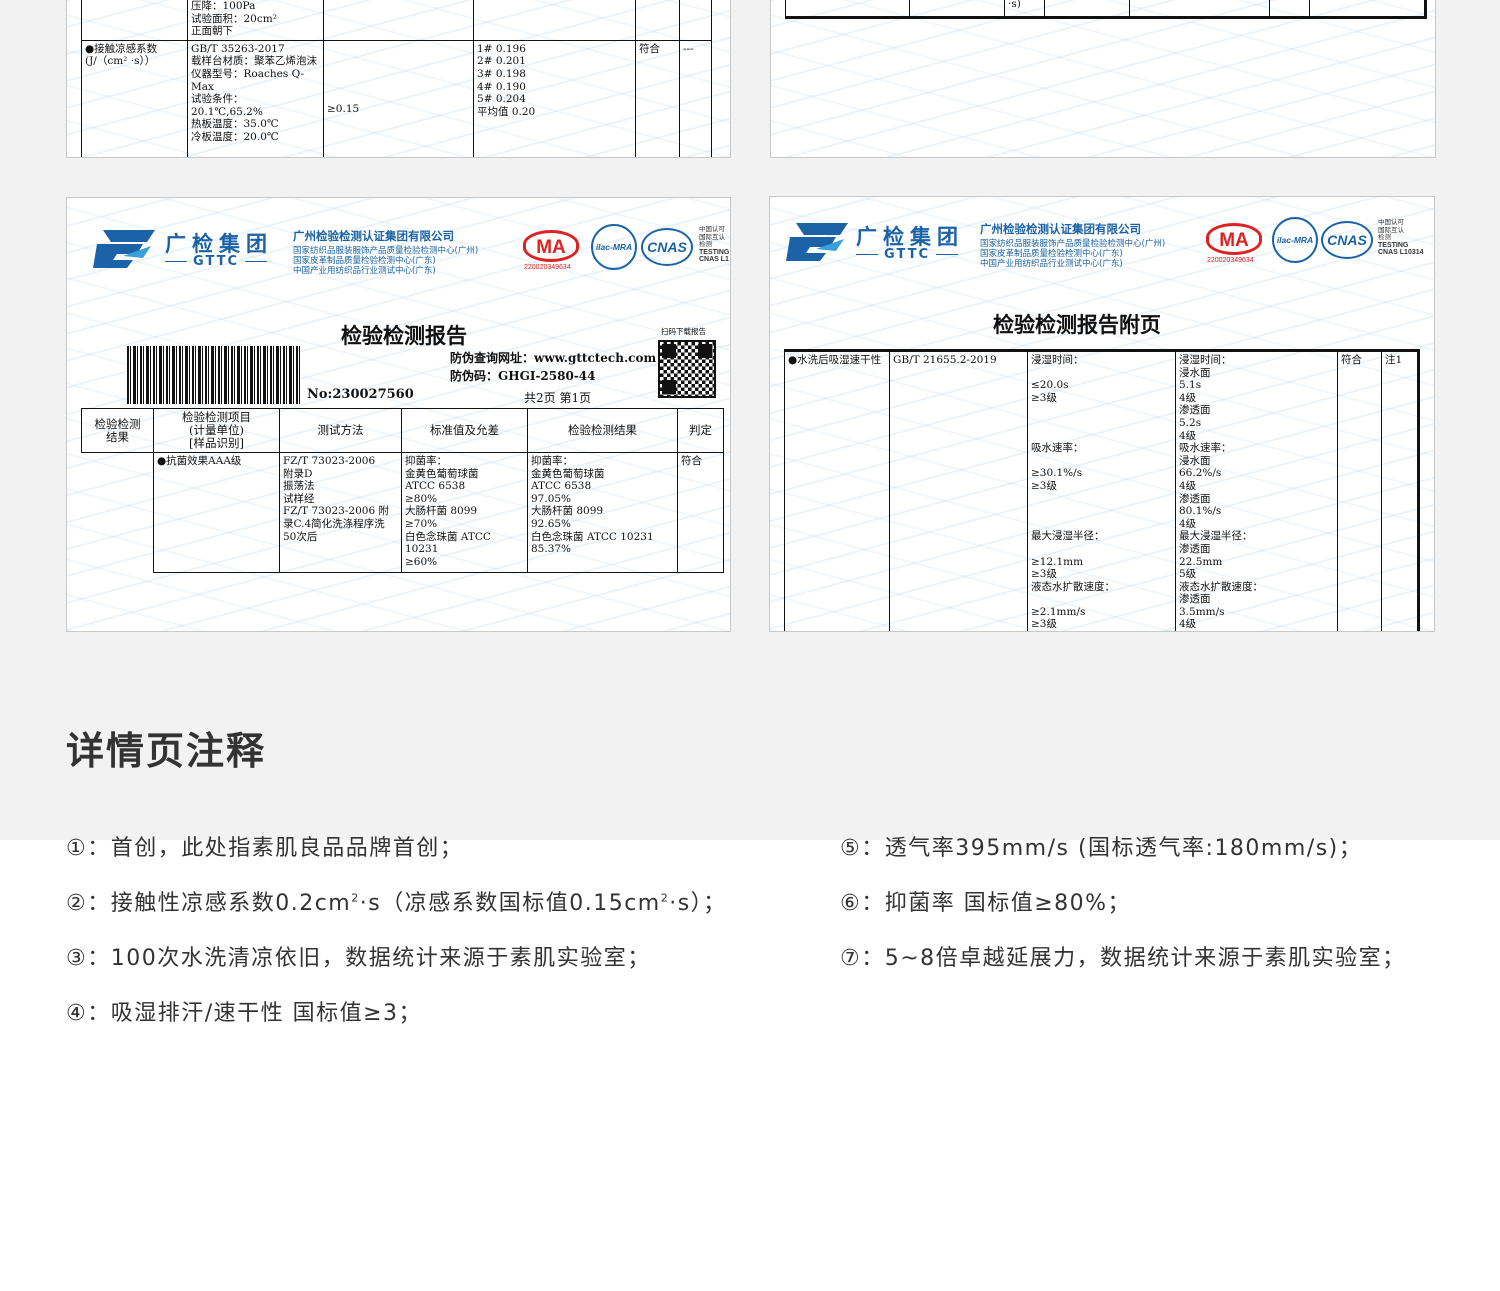 This screenshot has height=1291, width=1500. What do you see at coordinates (216, 512) in the screenshot?
I see `item-cell: ●抗菌效果AAA级` at bounding box center [216, 512].